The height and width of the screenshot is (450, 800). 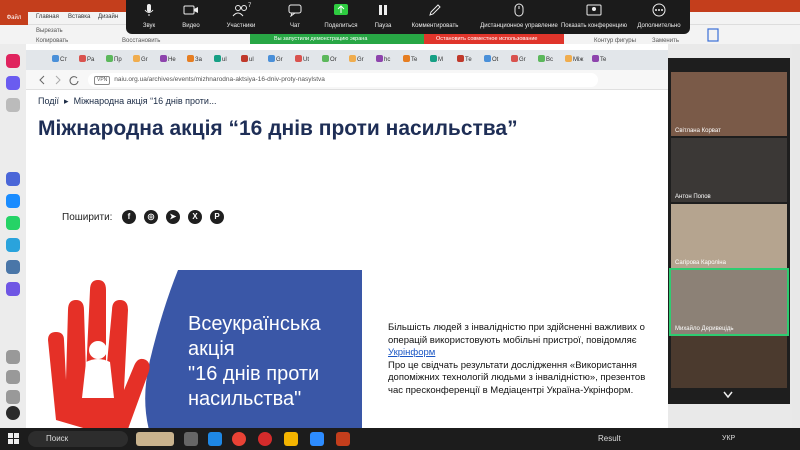 What do you see at coordinates (13, 223) in the screenshot?
I see `whatsapp-icon` at bounding box center [13, 223].